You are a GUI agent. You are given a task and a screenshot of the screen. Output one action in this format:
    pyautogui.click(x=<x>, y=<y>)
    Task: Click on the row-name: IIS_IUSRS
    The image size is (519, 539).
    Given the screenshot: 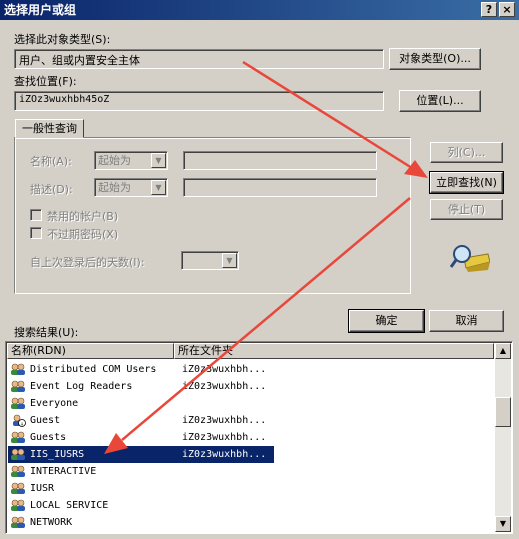 What is the action you would take?
    pyautogui.click(x=57, y=454)
    